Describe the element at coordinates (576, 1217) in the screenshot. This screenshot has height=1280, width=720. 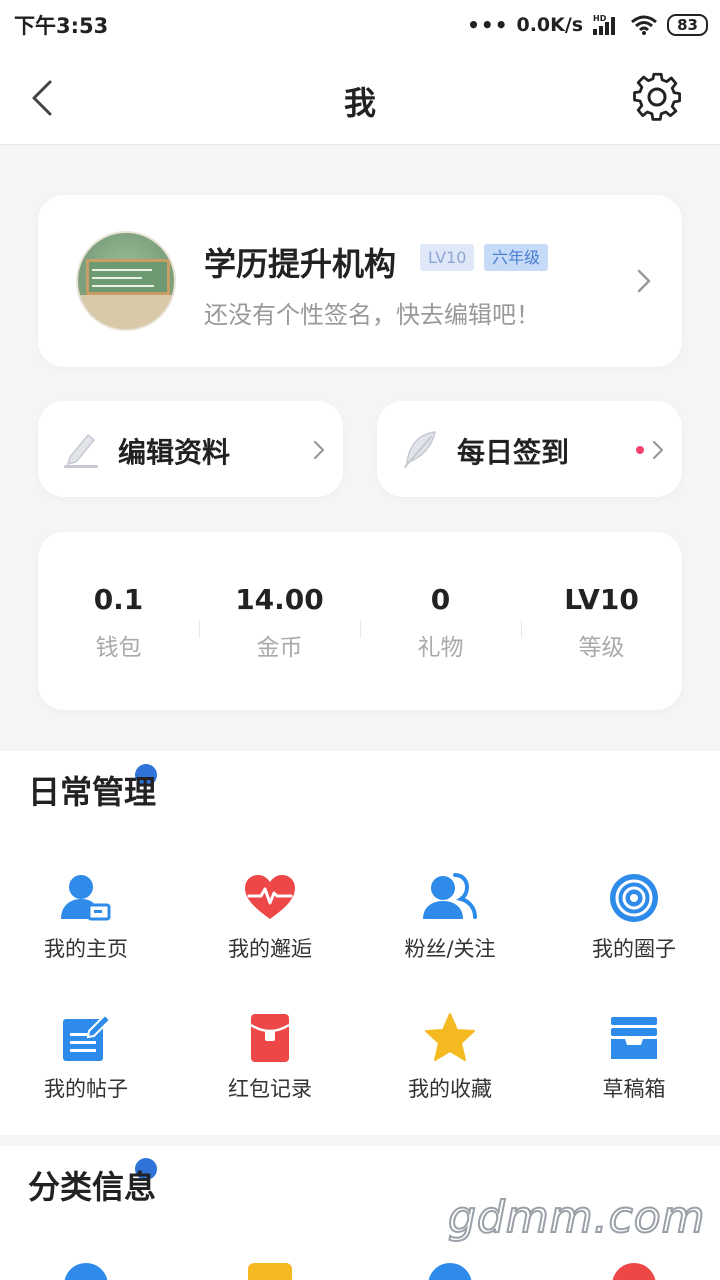
I see `watermark: gdmm.com` at that location.